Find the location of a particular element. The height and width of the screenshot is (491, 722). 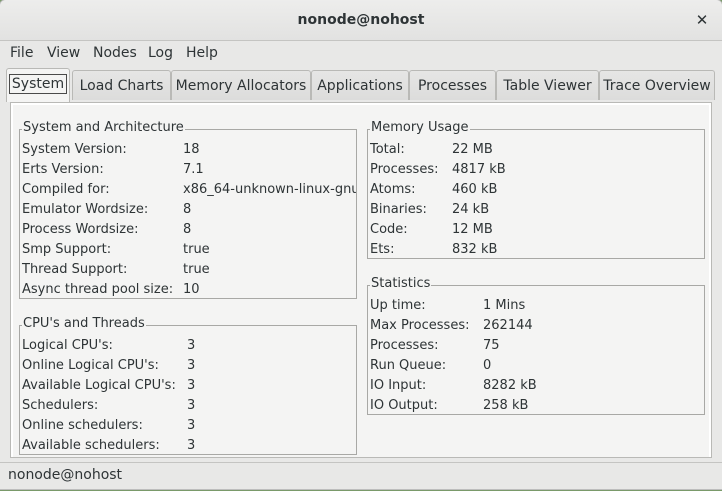

mem-label: Ets: is located at coordinates (382, 249).